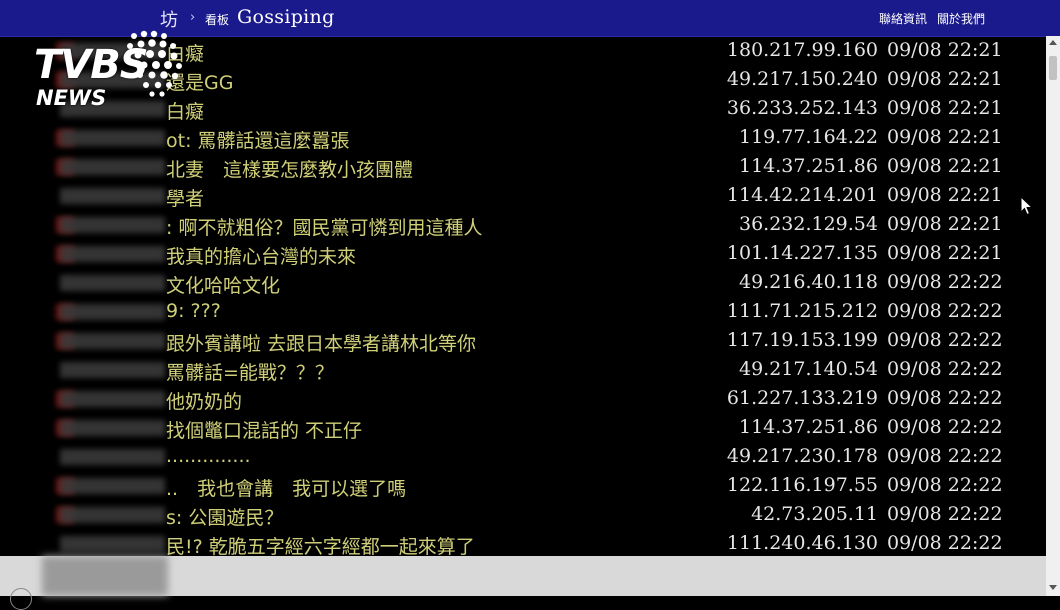 The image size is (1060, 610). What do you see at coordinates (802, 253) in the screenshot?
I see `comment-ip: 101.14.227.135` at bounding box center [802, 253].